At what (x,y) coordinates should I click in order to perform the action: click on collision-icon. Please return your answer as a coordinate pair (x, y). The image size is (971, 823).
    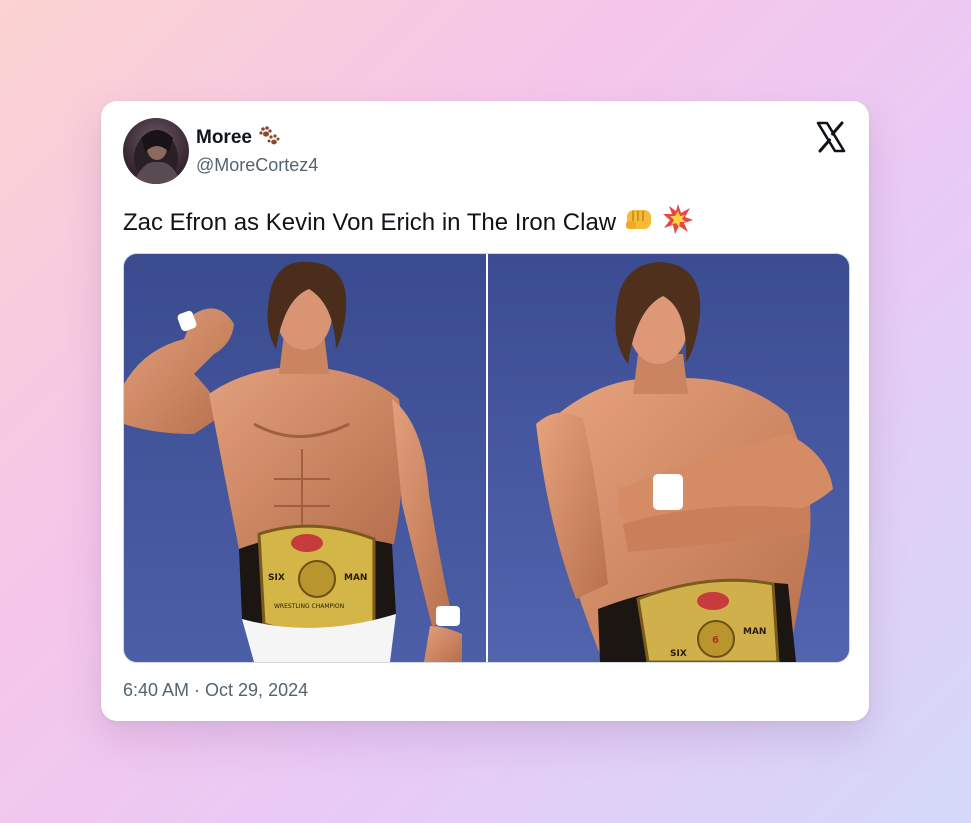
    Looking at the image, I should click on (678, 222).